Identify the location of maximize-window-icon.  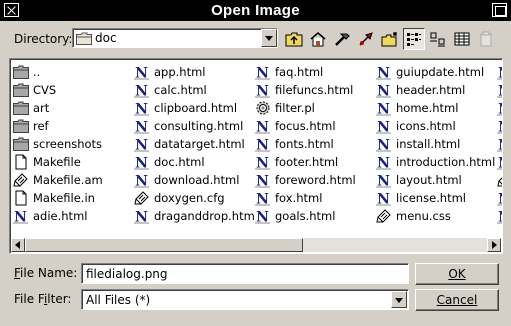
(499, 10).